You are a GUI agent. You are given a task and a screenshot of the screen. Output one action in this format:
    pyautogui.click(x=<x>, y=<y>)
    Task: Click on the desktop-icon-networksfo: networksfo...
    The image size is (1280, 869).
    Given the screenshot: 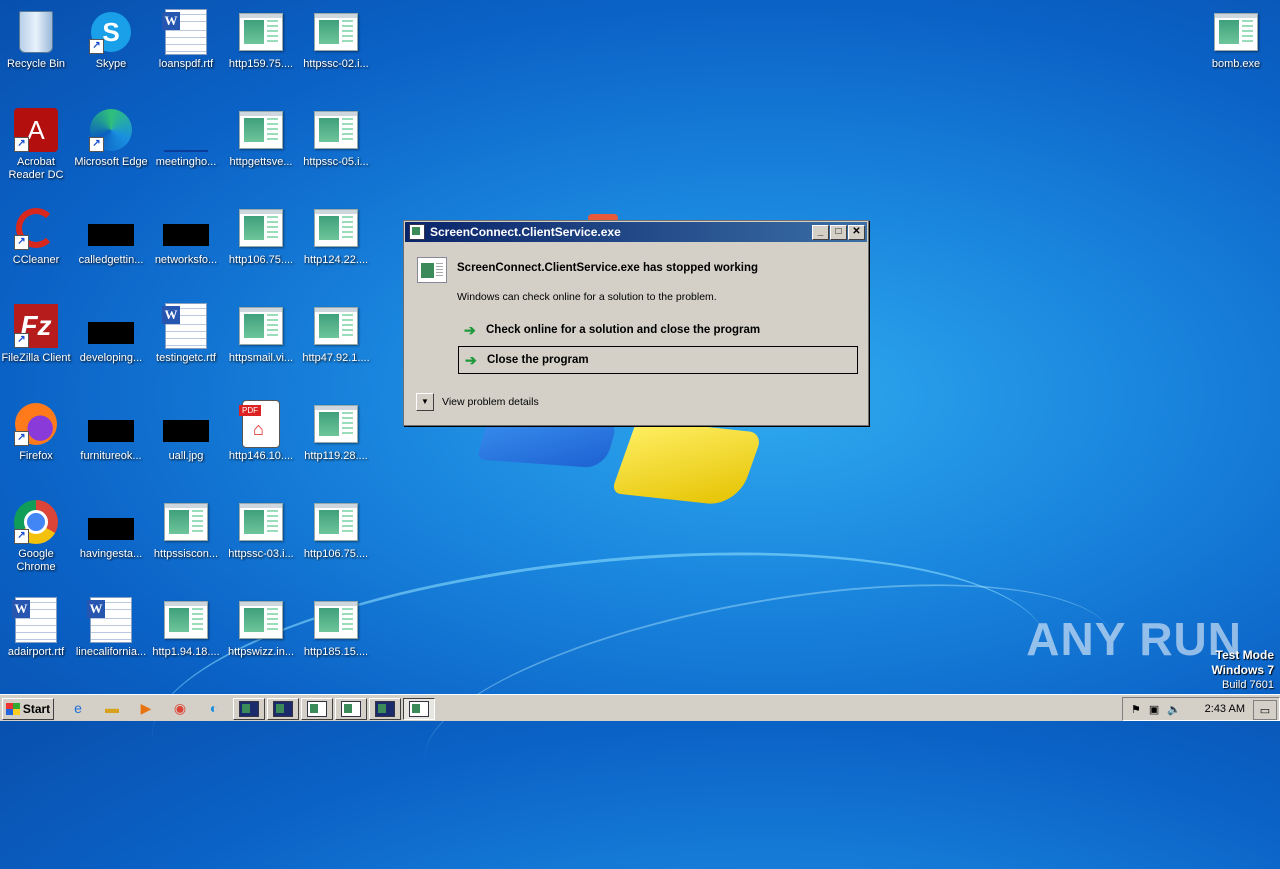 What is the action you would take?
    pyautogui.click(x=186, y=235)
    